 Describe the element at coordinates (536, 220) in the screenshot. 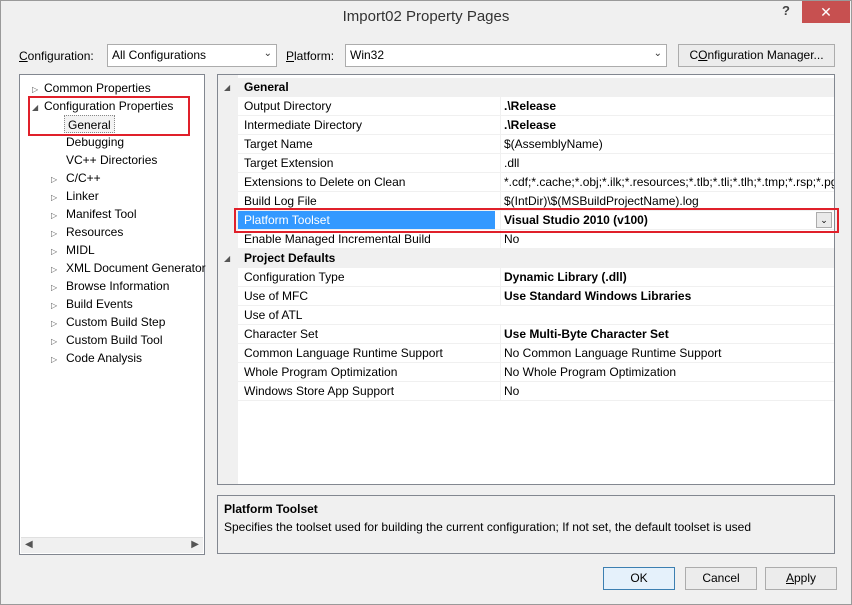

I see `highlight-box-platform-toolset` at that location.